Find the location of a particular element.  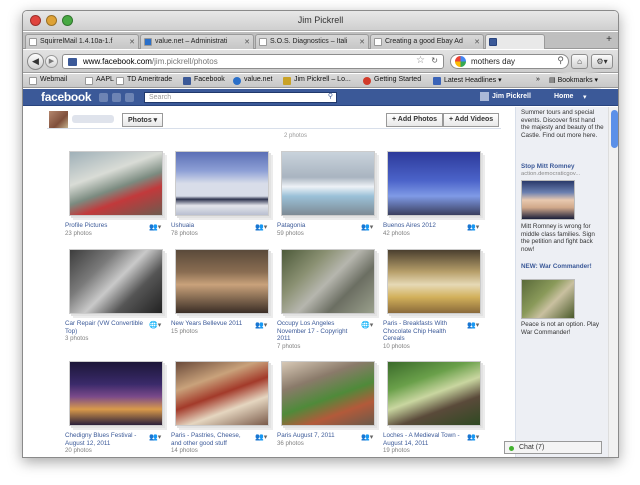

account-menu-icon: ▾ is located at coordinates (585, 97).